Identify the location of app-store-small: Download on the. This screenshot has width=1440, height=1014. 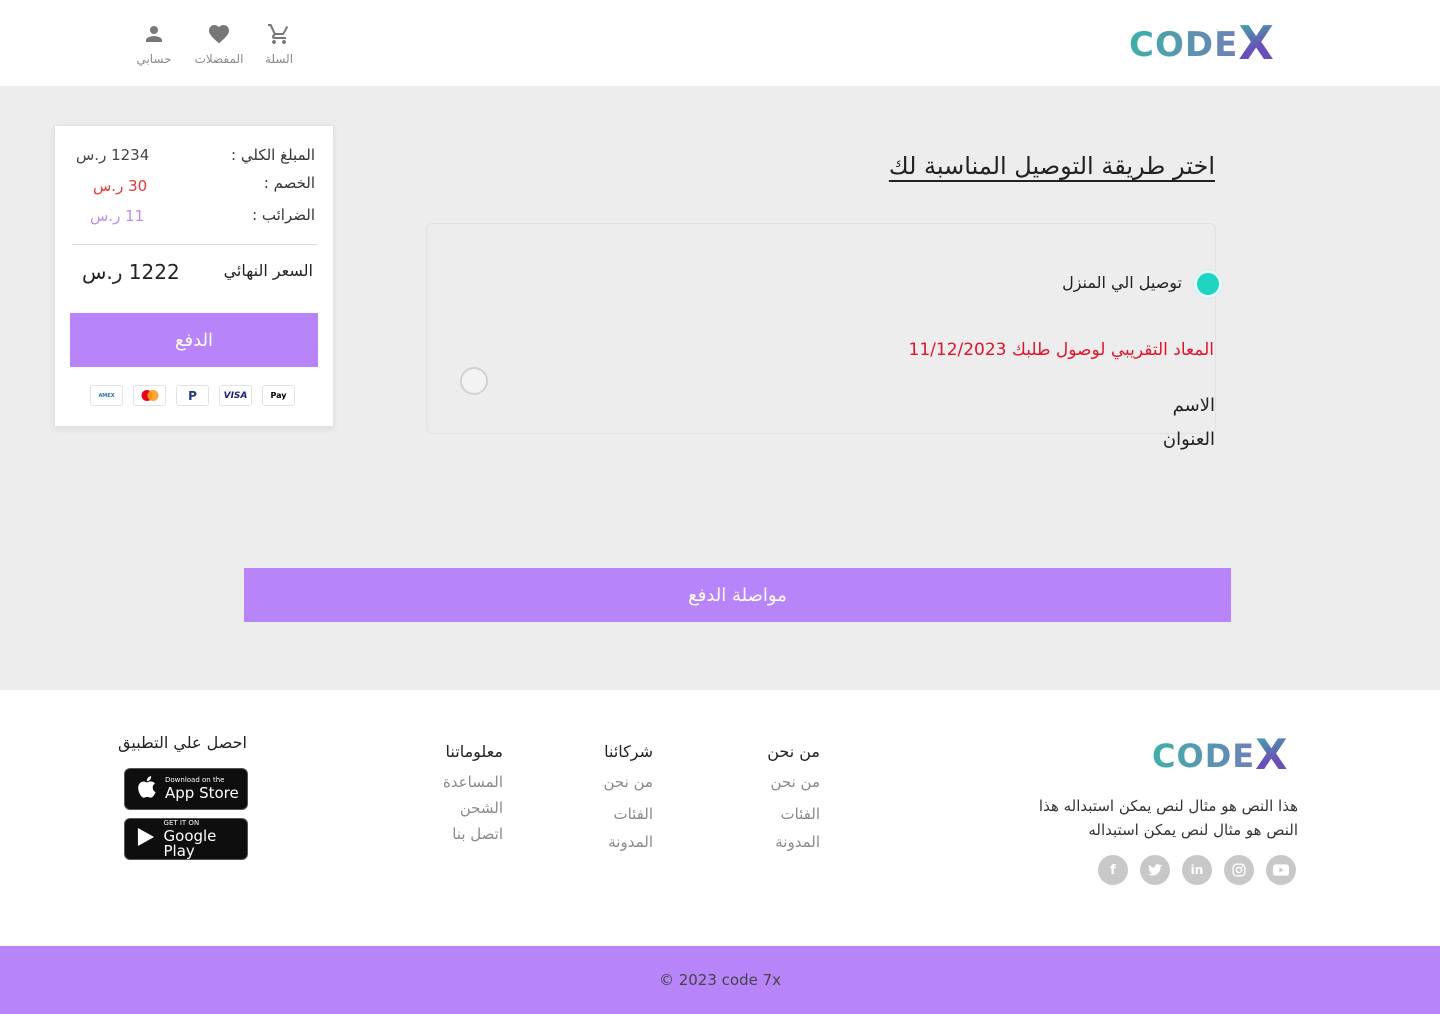
(195, 780).